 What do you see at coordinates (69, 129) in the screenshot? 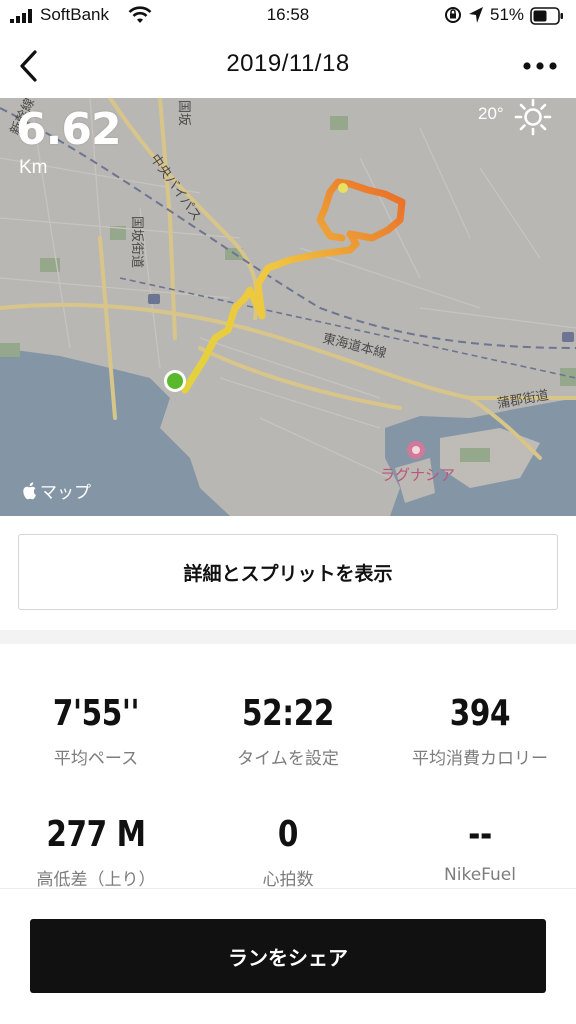
I see `distance-value: 6.62` at bounding box center [69, 129].